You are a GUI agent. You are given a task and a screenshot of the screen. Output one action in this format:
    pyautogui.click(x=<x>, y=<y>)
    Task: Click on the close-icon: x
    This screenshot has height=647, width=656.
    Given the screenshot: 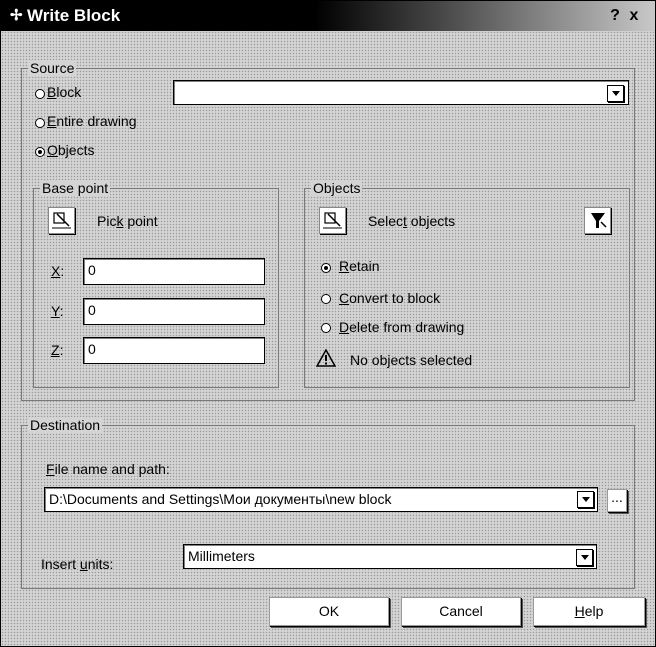 What is the action you would take?
    pyautogui.click(x=634, y=16)
    